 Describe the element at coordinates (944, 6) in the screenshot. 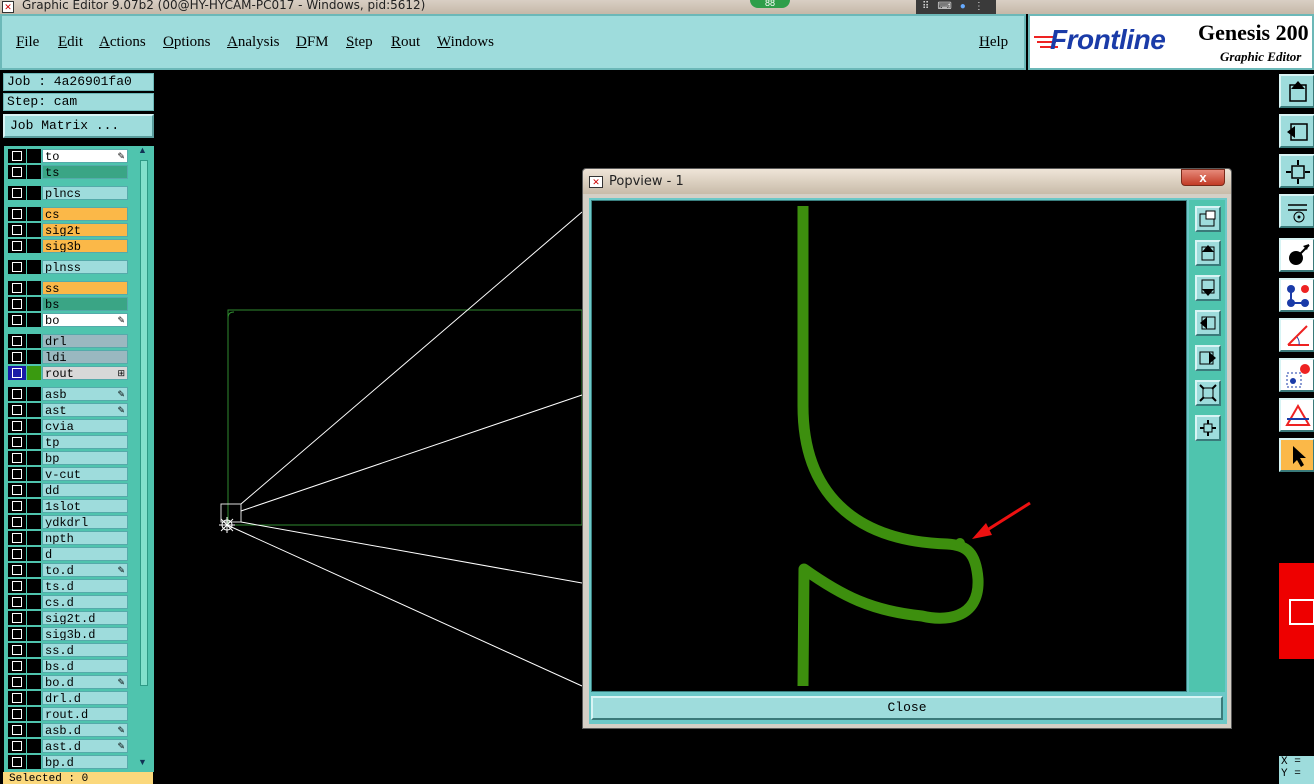

I see `keyboard-icon: ⌨` at that location.